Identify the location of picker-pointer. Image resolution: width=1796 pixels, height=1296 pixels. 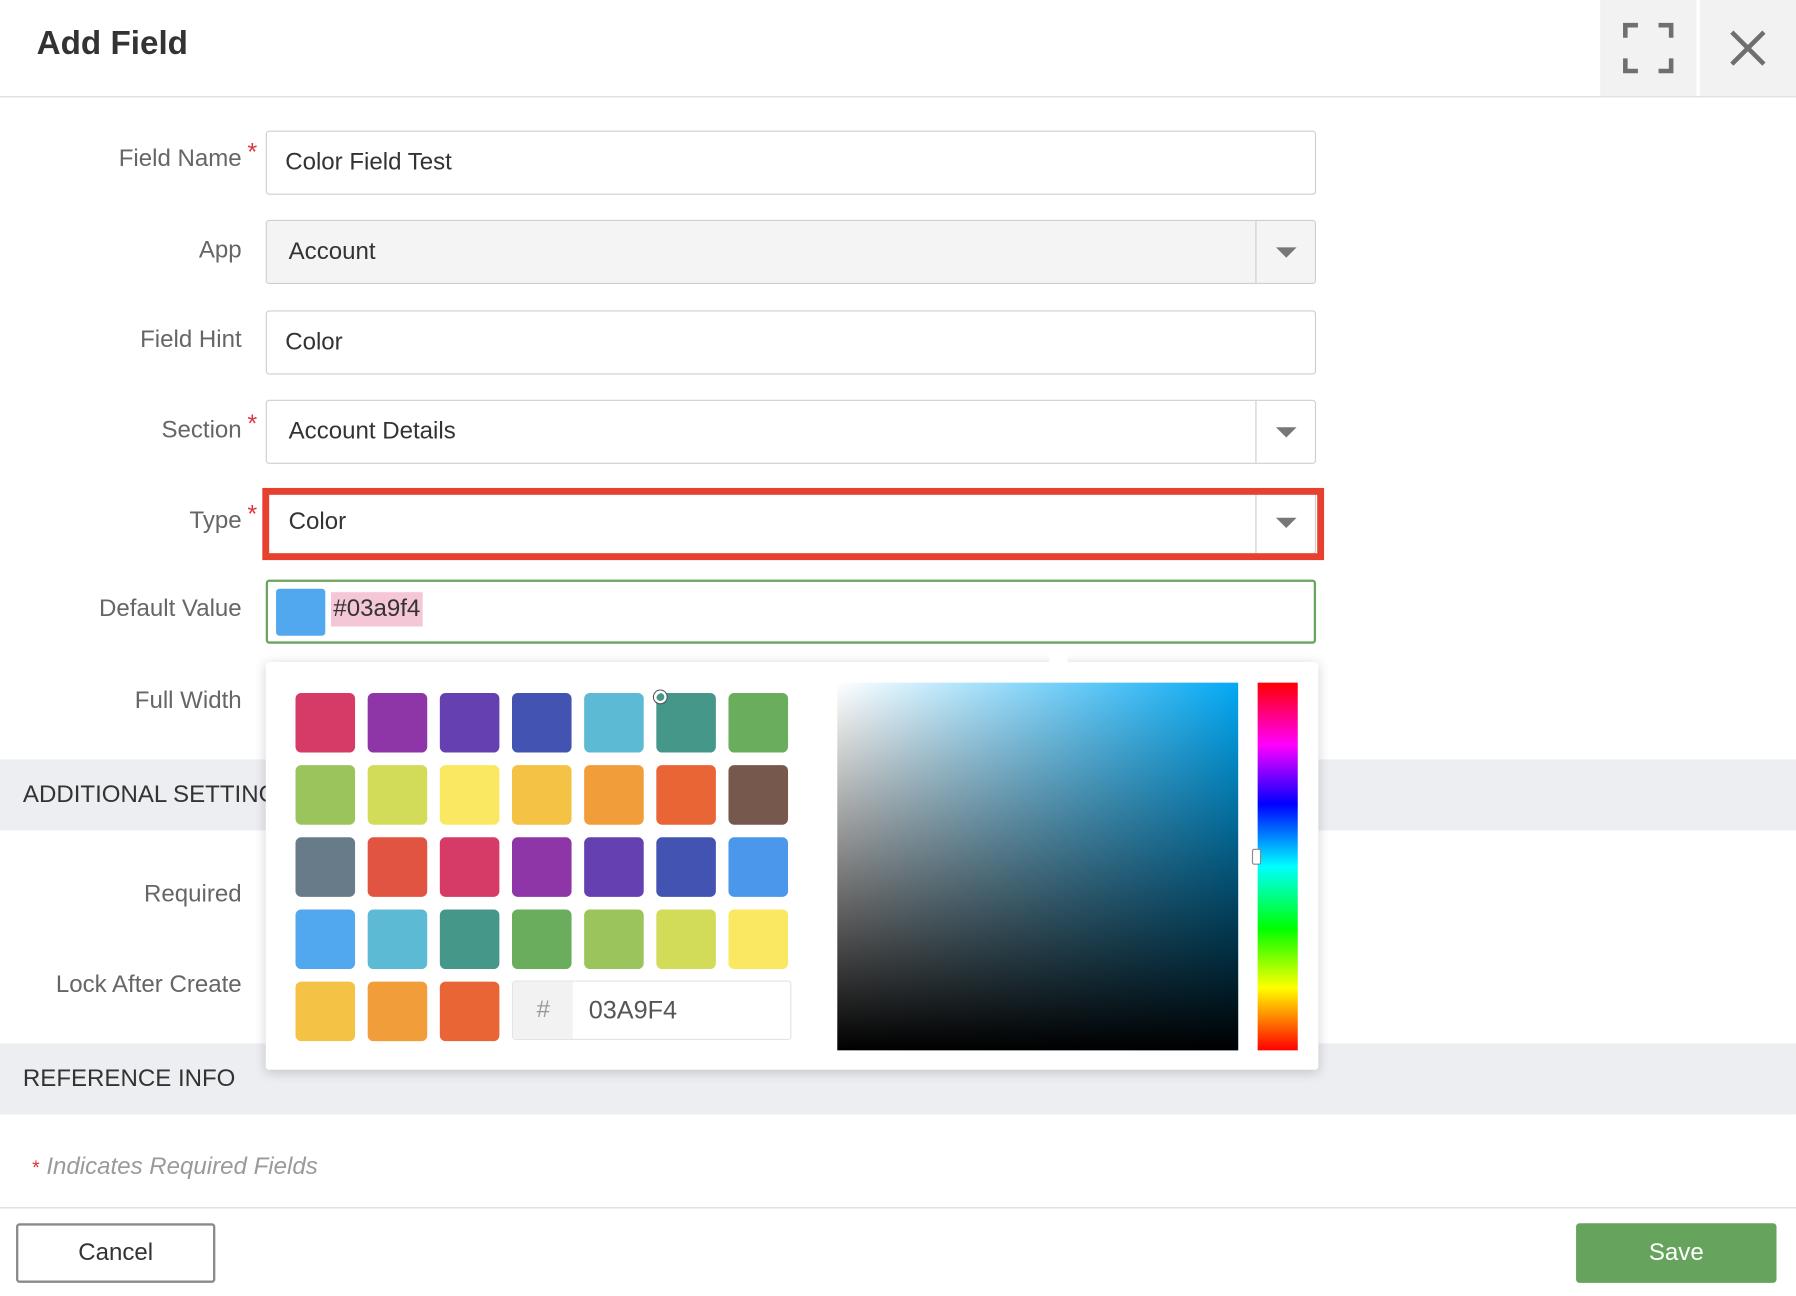
(1058, 659).